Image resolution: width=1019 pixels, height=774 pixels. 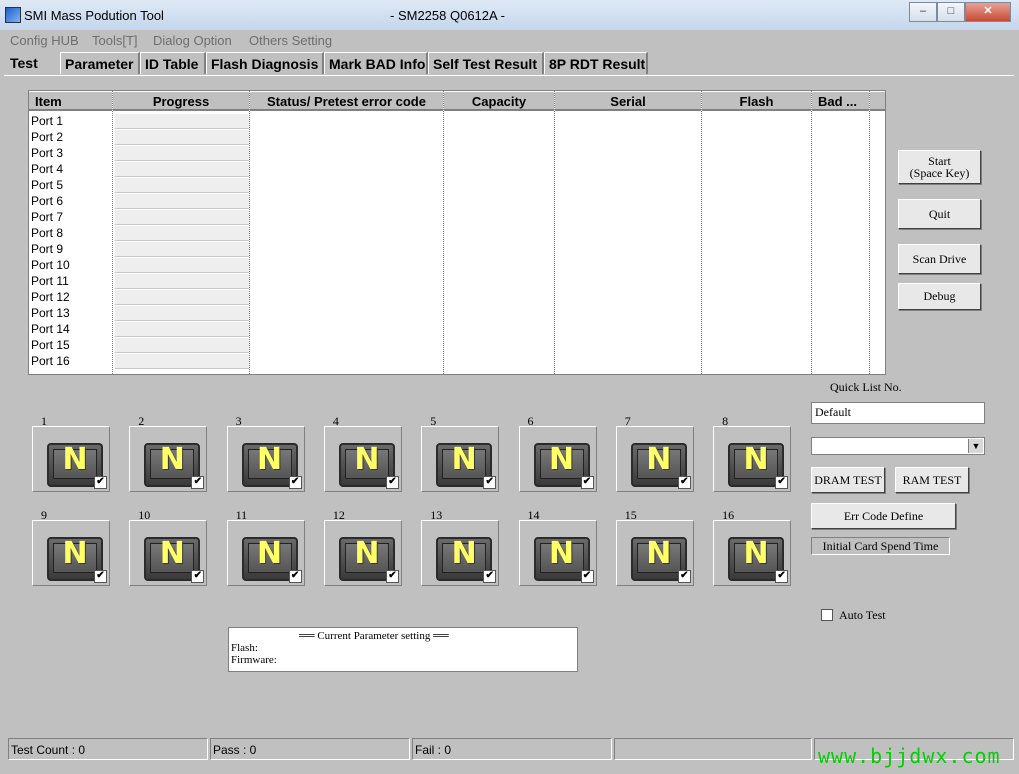 What do you see at coordinates (50, 297) in the screenshot?
I see `table-row-item: Port 12` at bounding box center [50, 297].